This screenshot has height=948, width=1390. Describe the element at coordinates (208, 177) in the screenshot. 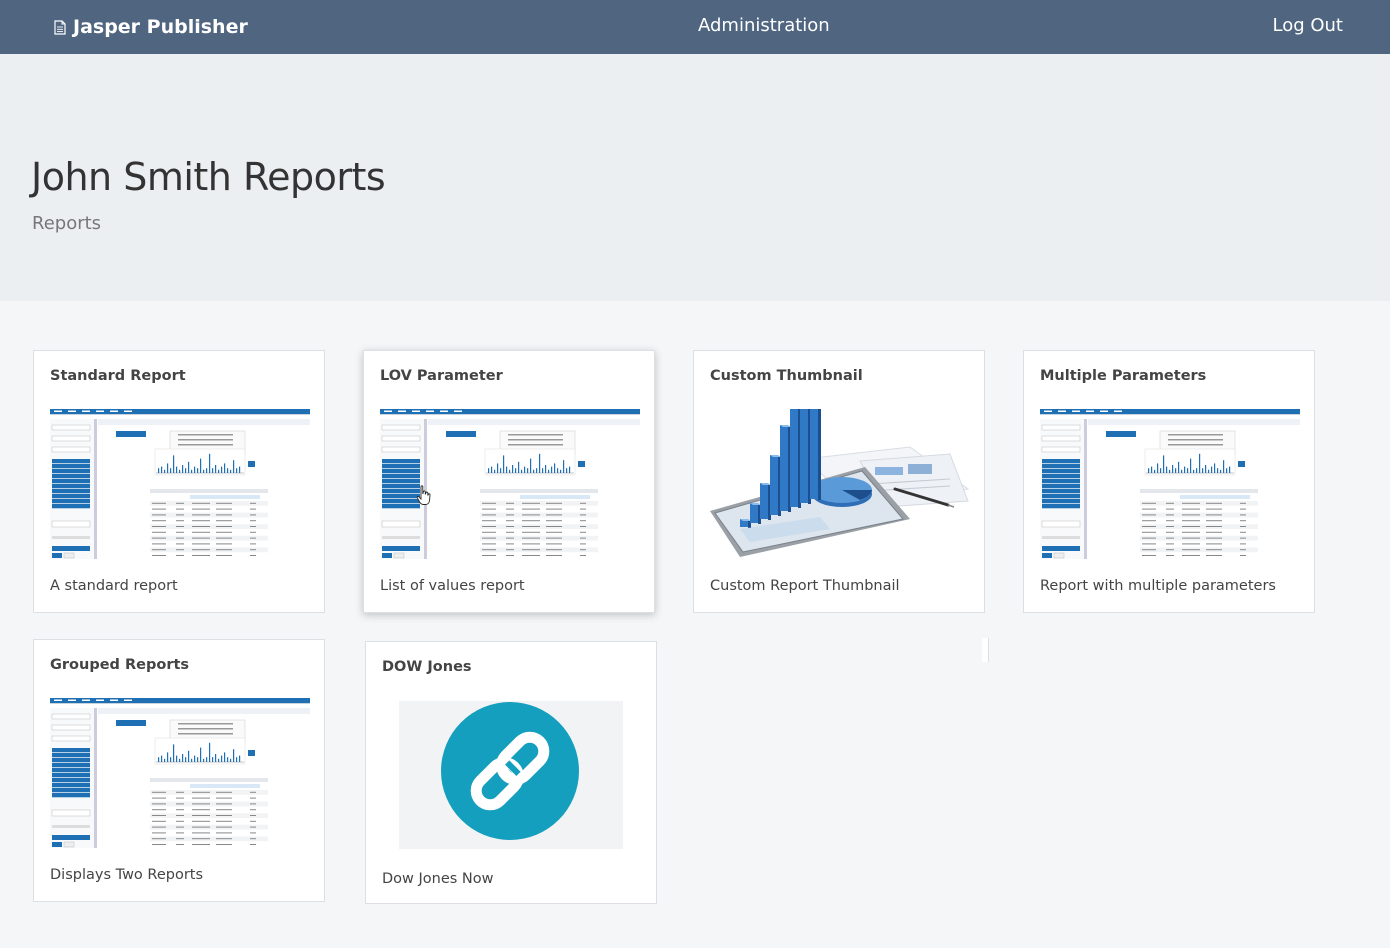

I see `page-title: John Smith Reports` at that location.